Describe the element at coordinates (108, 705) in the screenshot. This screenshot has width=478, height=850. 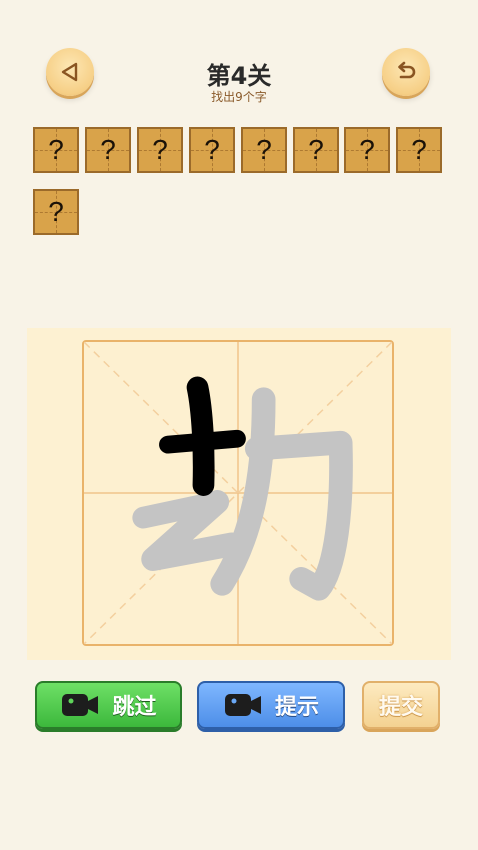
I see `skip-button: 跳过` at that location.